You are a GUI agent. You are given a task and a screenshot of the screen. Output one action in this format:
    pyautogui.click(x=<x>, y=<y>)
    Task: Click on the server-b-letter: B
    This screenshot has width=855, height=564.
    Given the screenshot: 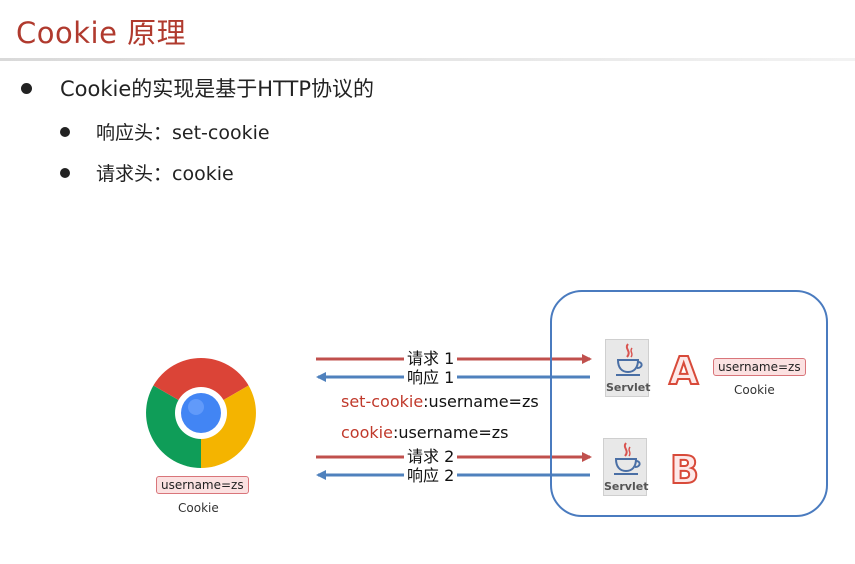 What is the action you would take?
    pyautogui.click(x=684, y=470)
    